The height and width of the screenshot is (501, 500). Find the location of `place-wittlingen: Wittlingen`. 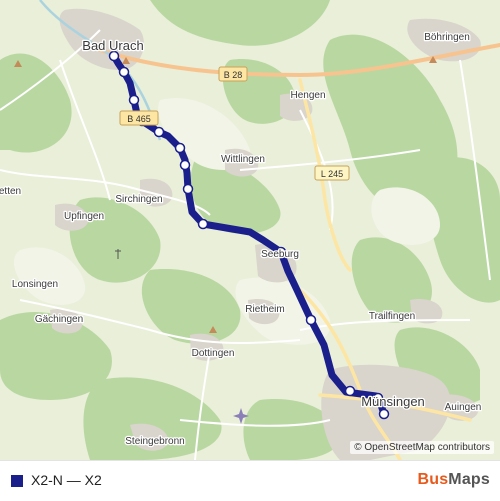

place-wittlingen: Wittlingen is located at coordinates (243, 159).